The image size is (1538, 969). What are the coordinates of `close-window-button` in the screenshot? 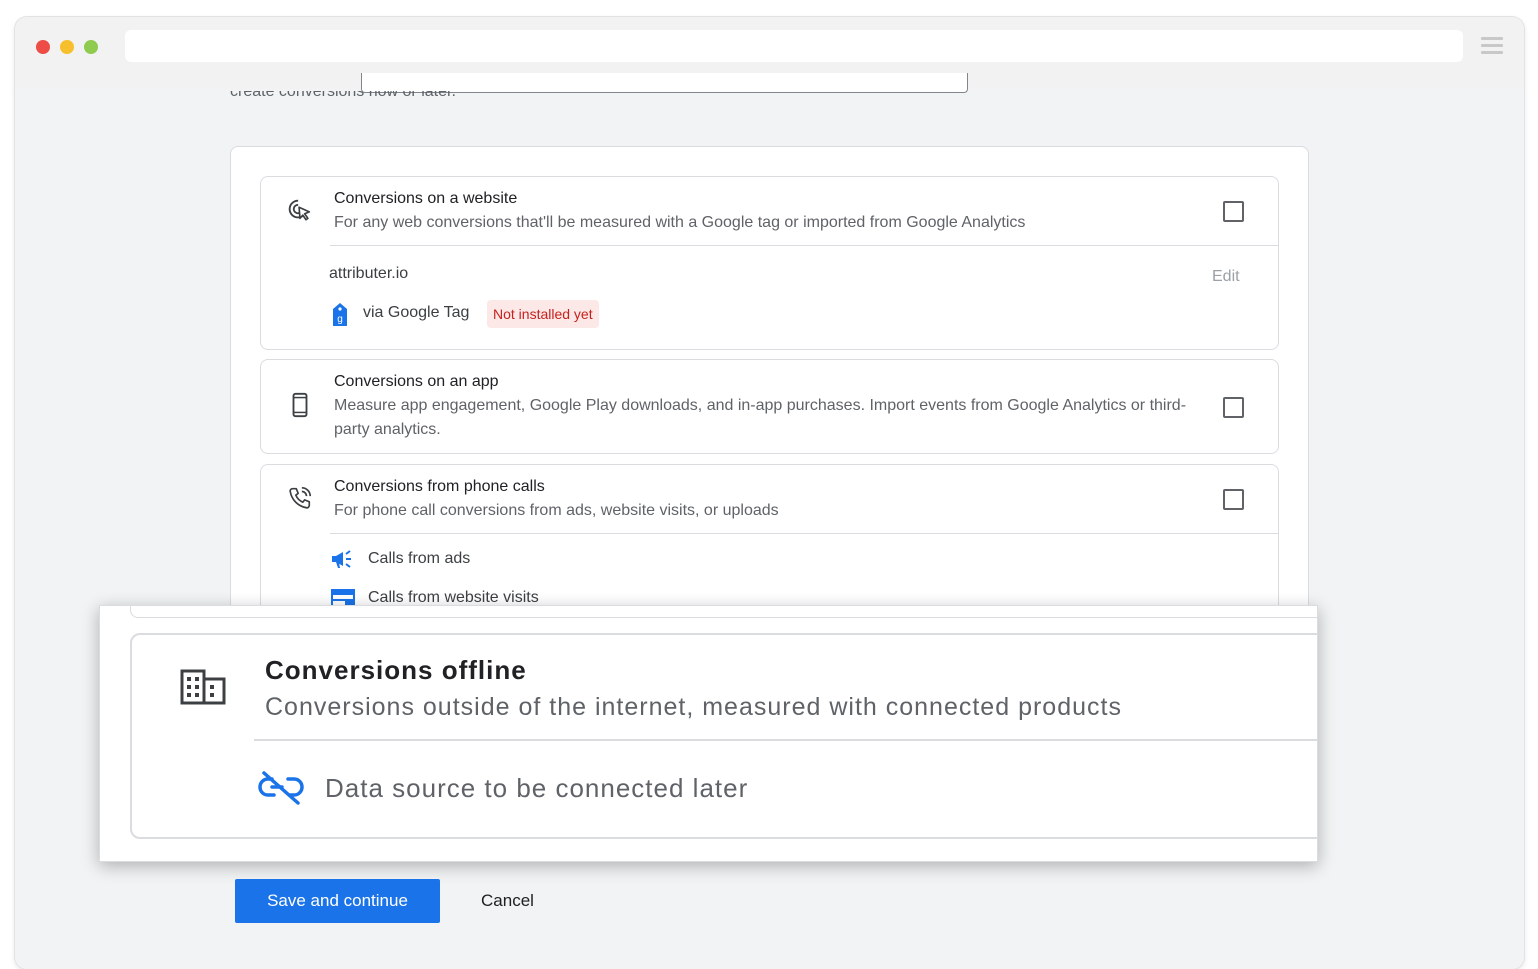 It's located at (43, 47).